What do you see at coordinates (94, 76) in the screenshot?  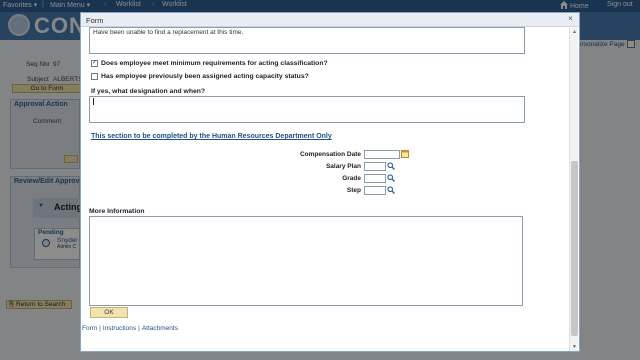 I see `q2-checkbox` at bounding box center [94, 76].